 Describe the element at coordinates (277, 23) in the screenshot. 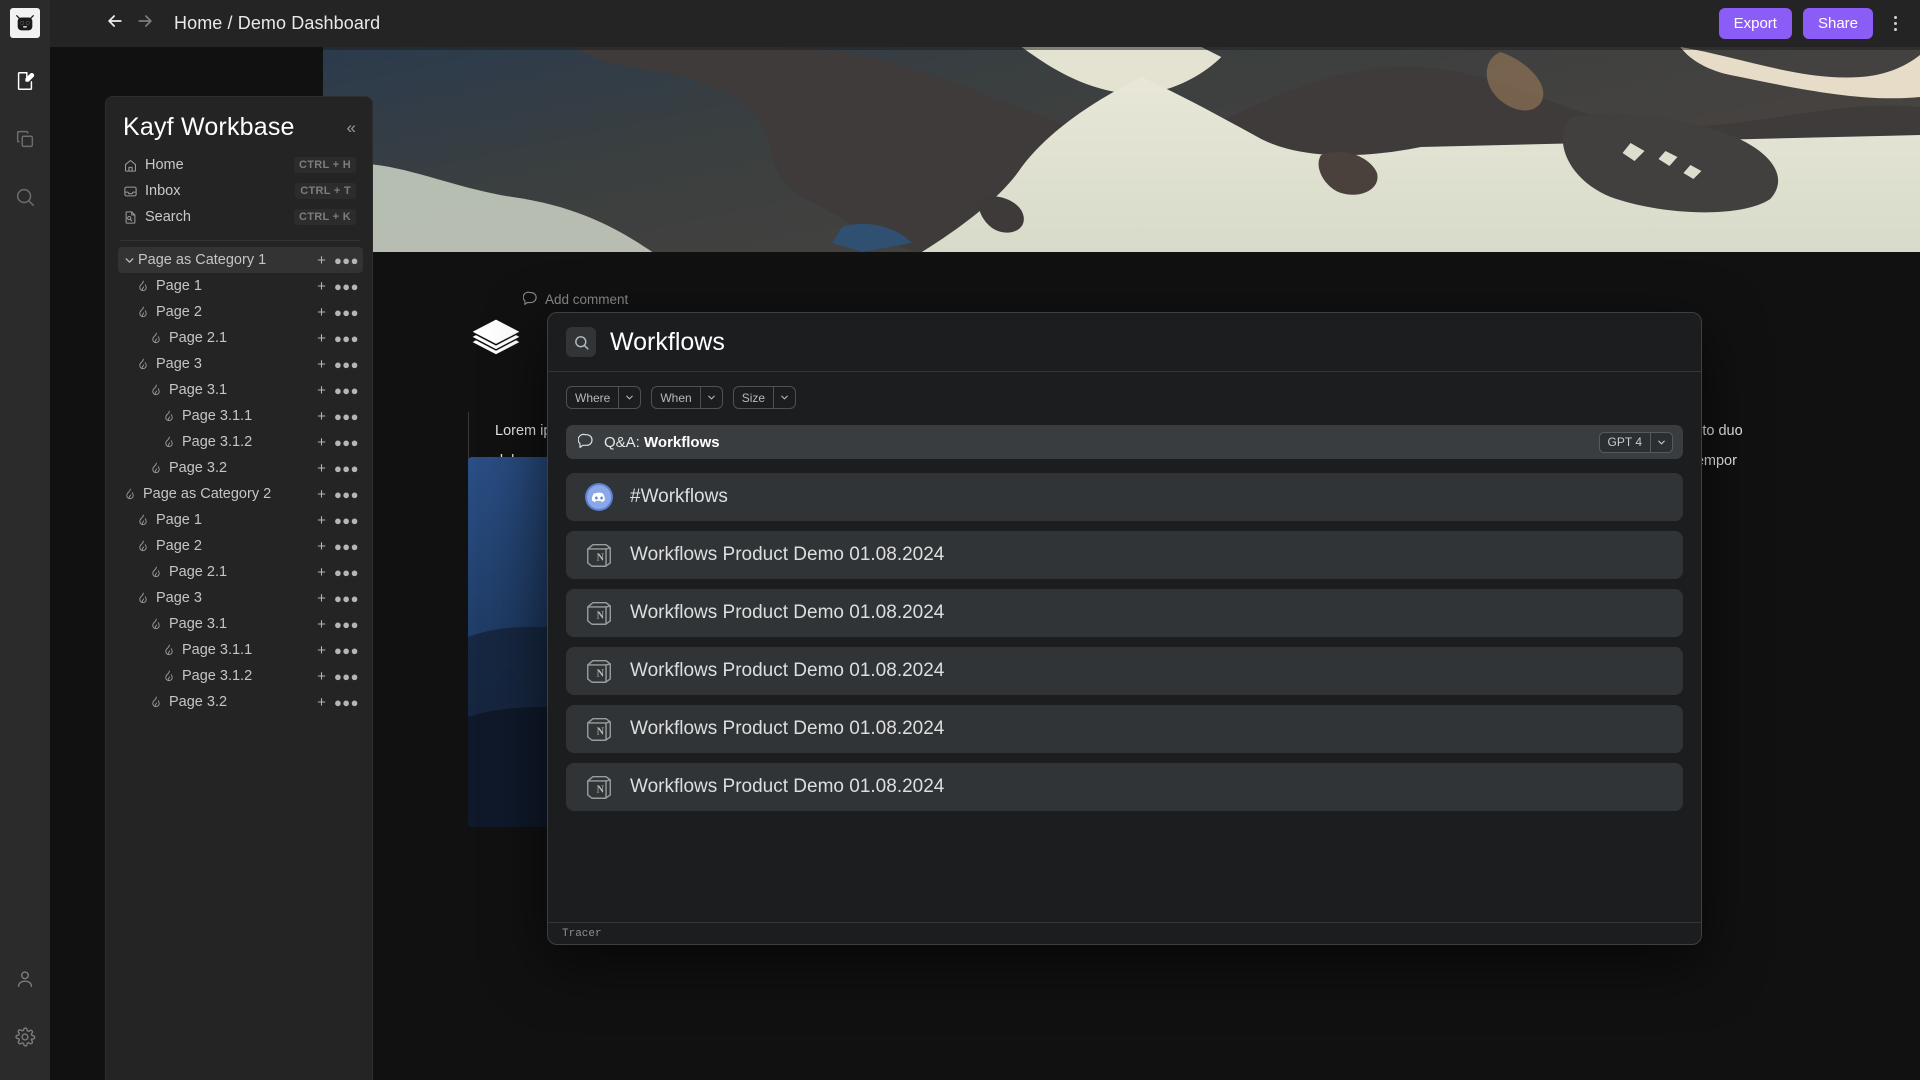

I see `breadcrumb: Home / Demo Dashboard` at that location.